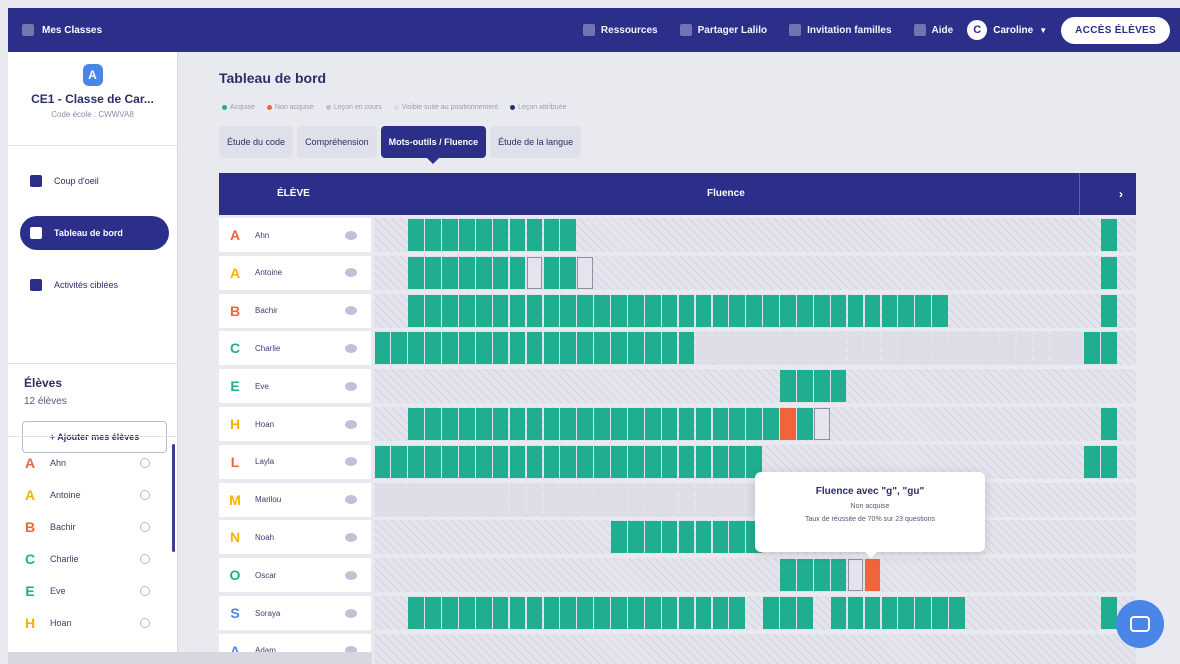 The height and width of the screenshot is (664, 1180). Describe the element at coordinates (295, 310) in the screenshot. I see `student-cell: B Bachir` at that location.